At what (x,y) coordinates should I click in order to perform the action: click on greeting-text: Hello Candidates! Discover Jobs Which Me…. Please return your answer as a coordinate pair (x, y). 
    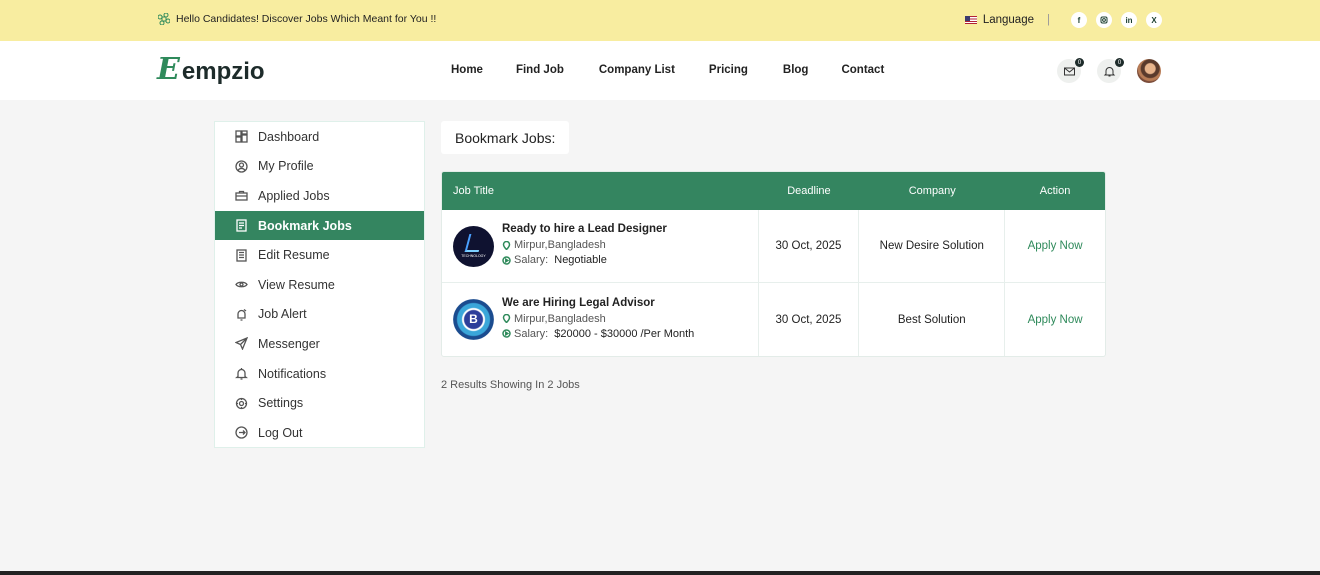
    Looking at the image, I should click on (306, 19).